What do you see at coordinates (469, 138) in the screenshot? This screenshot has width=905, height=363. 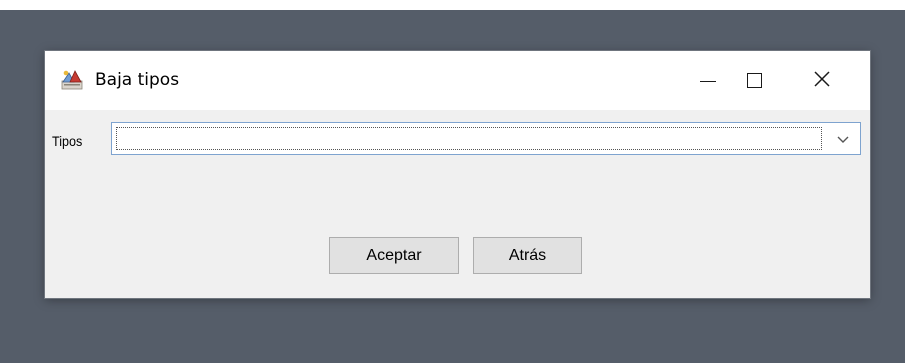 I see `focus-rectangle` at bounding box center [469, 138].